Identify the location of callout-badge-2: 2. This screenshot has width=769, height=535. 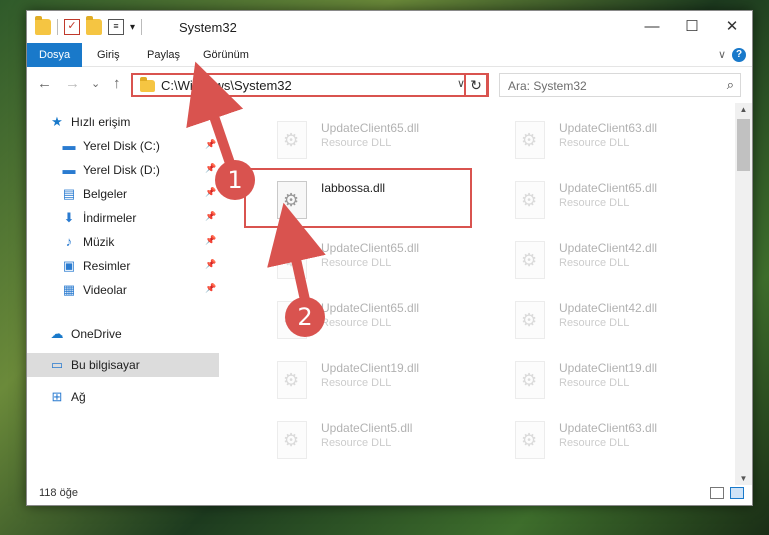
(305, 317).